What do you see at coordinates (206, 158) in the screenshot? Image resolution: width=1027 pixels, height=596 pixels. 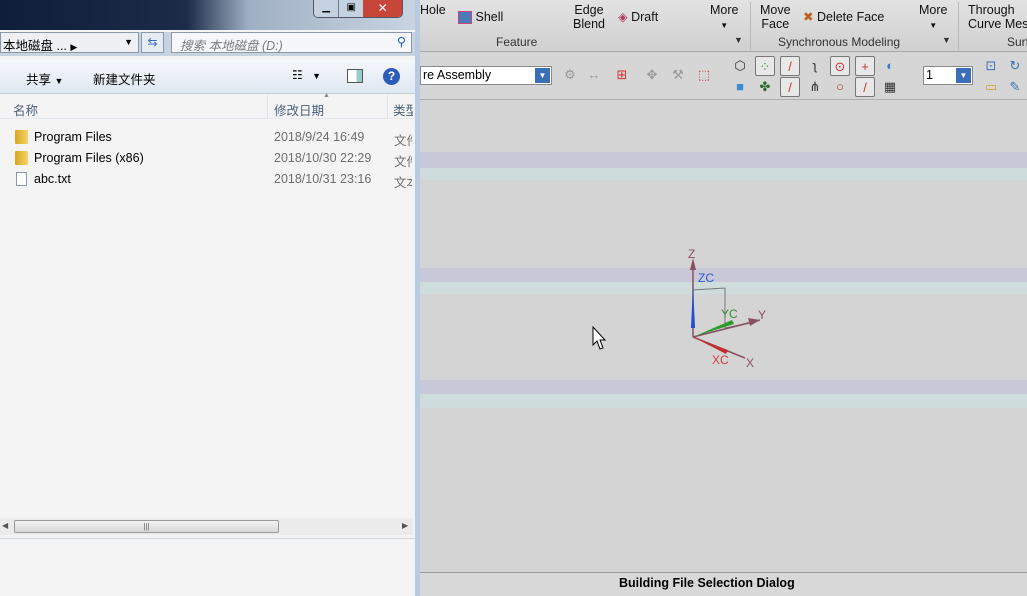 I see `file-row: Program Files (x86) 2018/10/30 22:29 文件` at bounding box center [206, 158].